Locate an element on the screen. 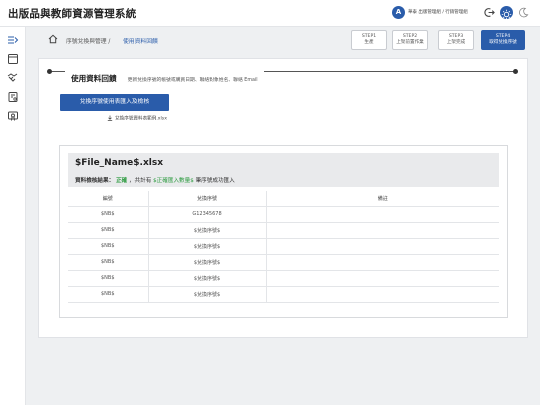 The height and width of the screenshot is (405, 540). download-sample-label: 兌換序號資料表範例.xlsx is located at coordinates (141, 119).